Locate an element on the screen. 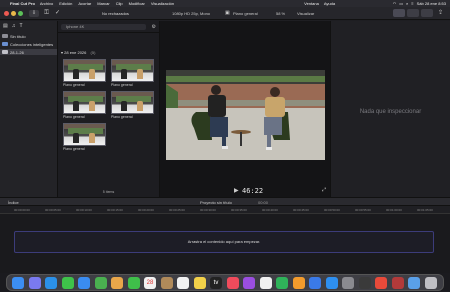 The width and height of the screenshot is (450, 292). sidebar-item-library: Sin título is located at coordinates (28, 36).